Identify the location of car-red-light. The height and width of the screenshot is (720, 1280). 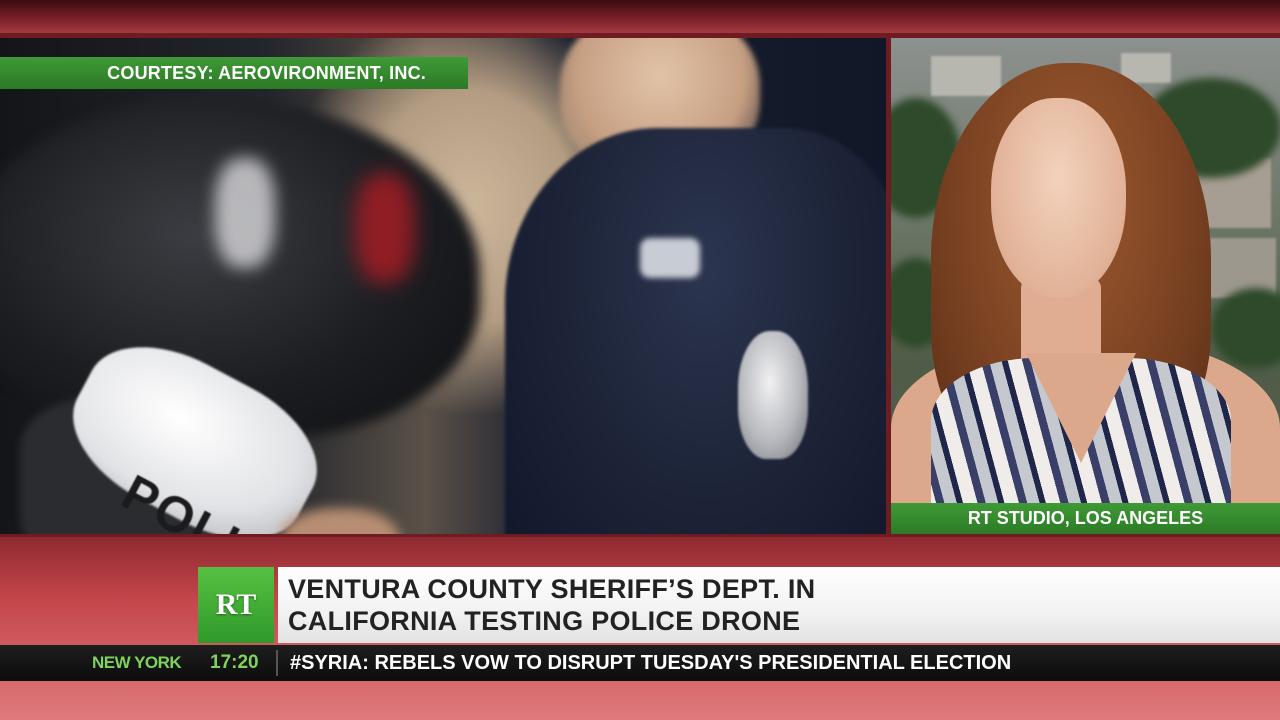
(385, 228).